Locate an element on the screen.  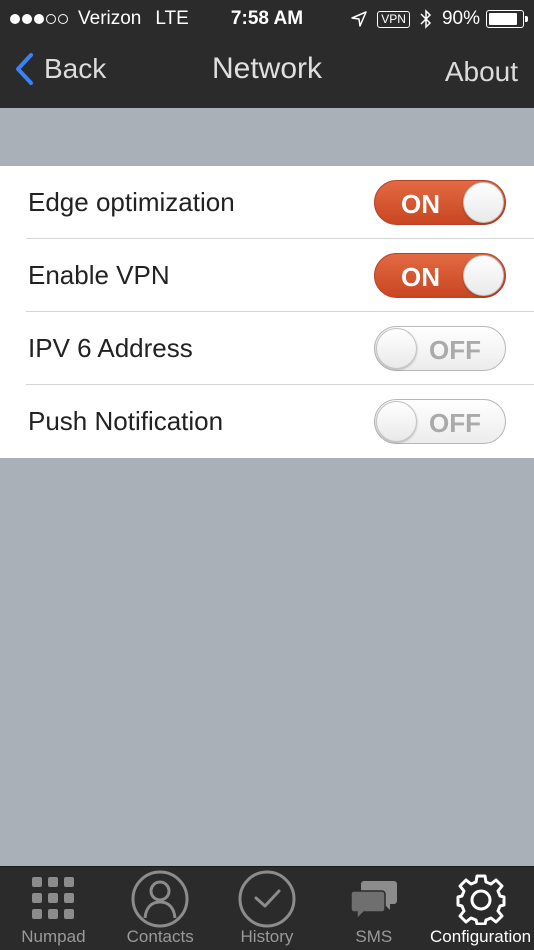
setting-label: IPV 6 Address is located at coordinates (110, 348).